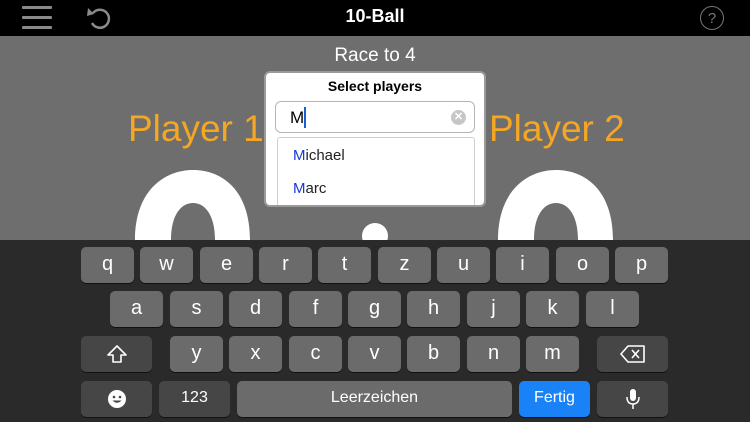  Describe the element at coordinates (315, 309) in the screenshot. I see `key-f: f` at that location.